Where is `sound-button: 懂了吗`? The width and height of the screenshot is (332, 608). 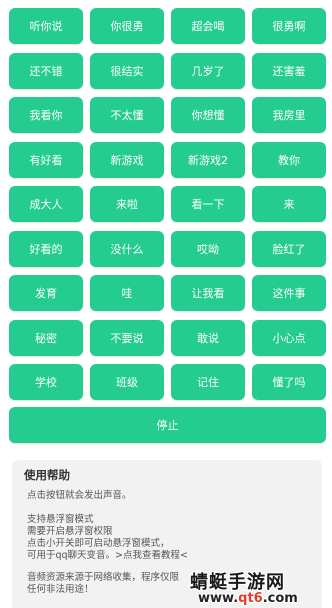
sound-button: 懂了吗 is located at coordinates (289, 382).